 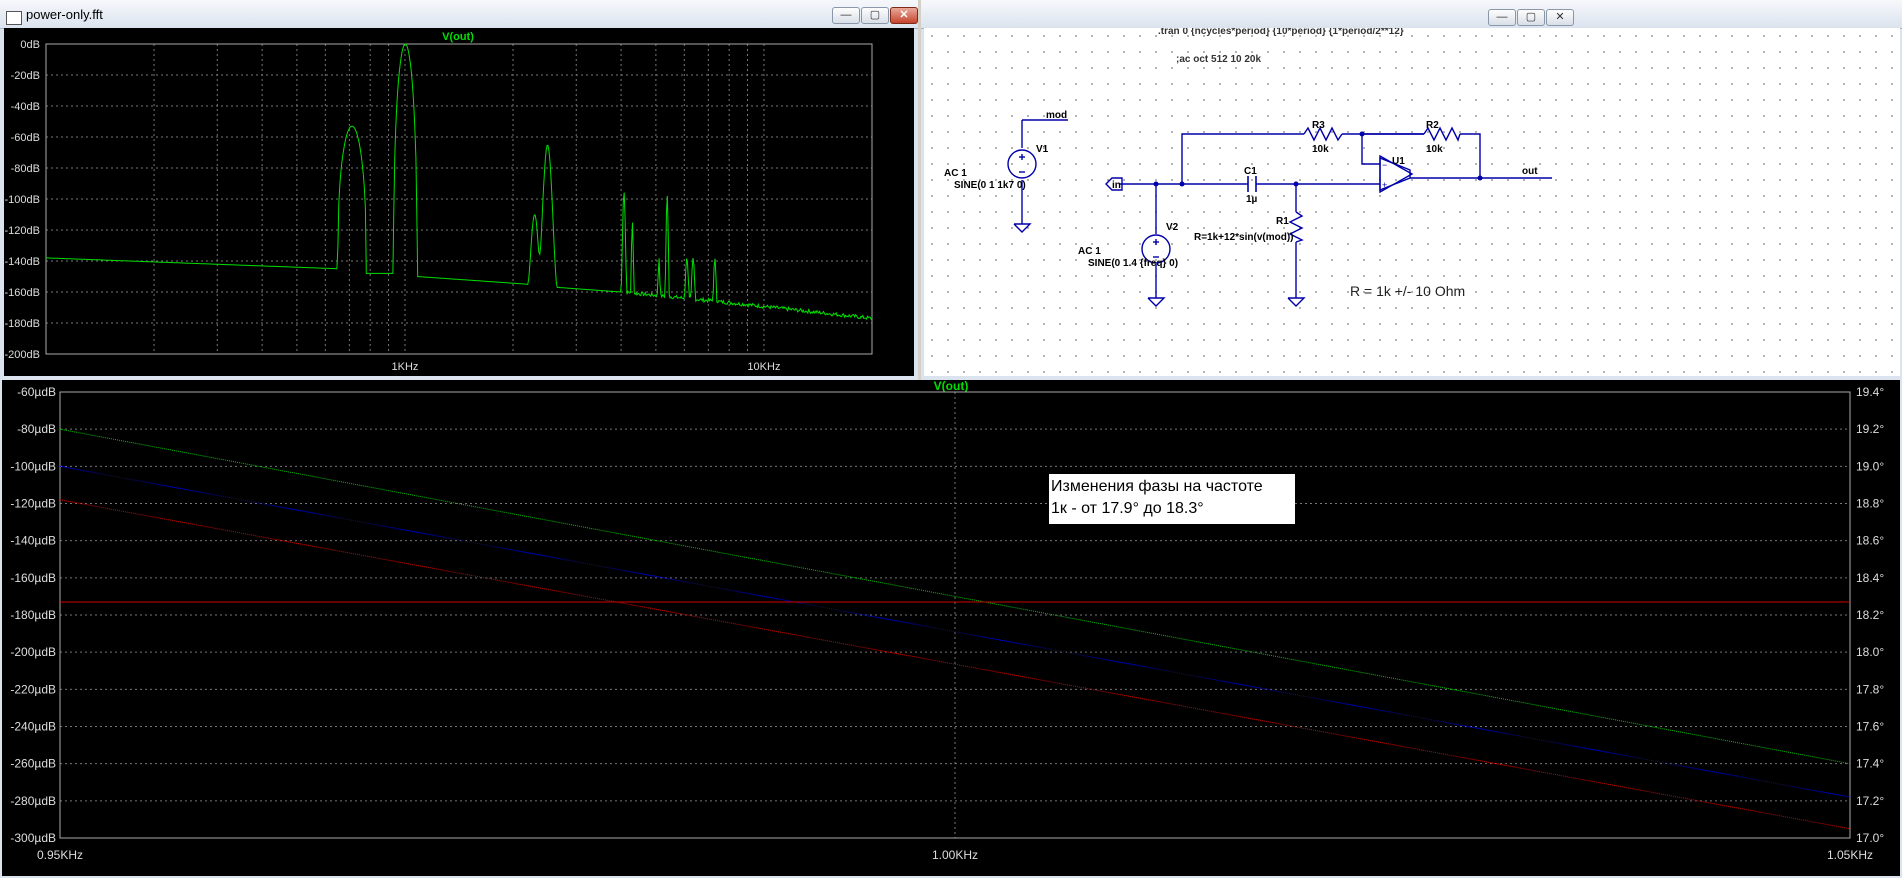 I want to click on waveform-icon, so click(x=14, y=18).